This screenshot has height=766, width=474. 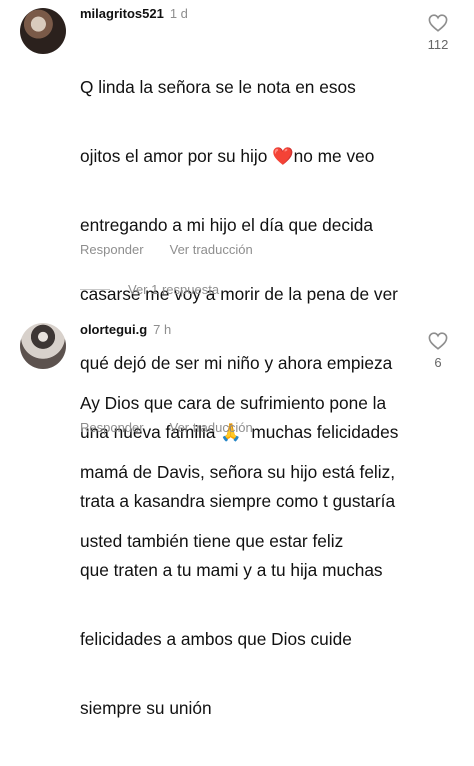 What do you see at coordinates (438, 44) in the screenshot?
I see `like-count: 112` at bounding box center [438, 44].